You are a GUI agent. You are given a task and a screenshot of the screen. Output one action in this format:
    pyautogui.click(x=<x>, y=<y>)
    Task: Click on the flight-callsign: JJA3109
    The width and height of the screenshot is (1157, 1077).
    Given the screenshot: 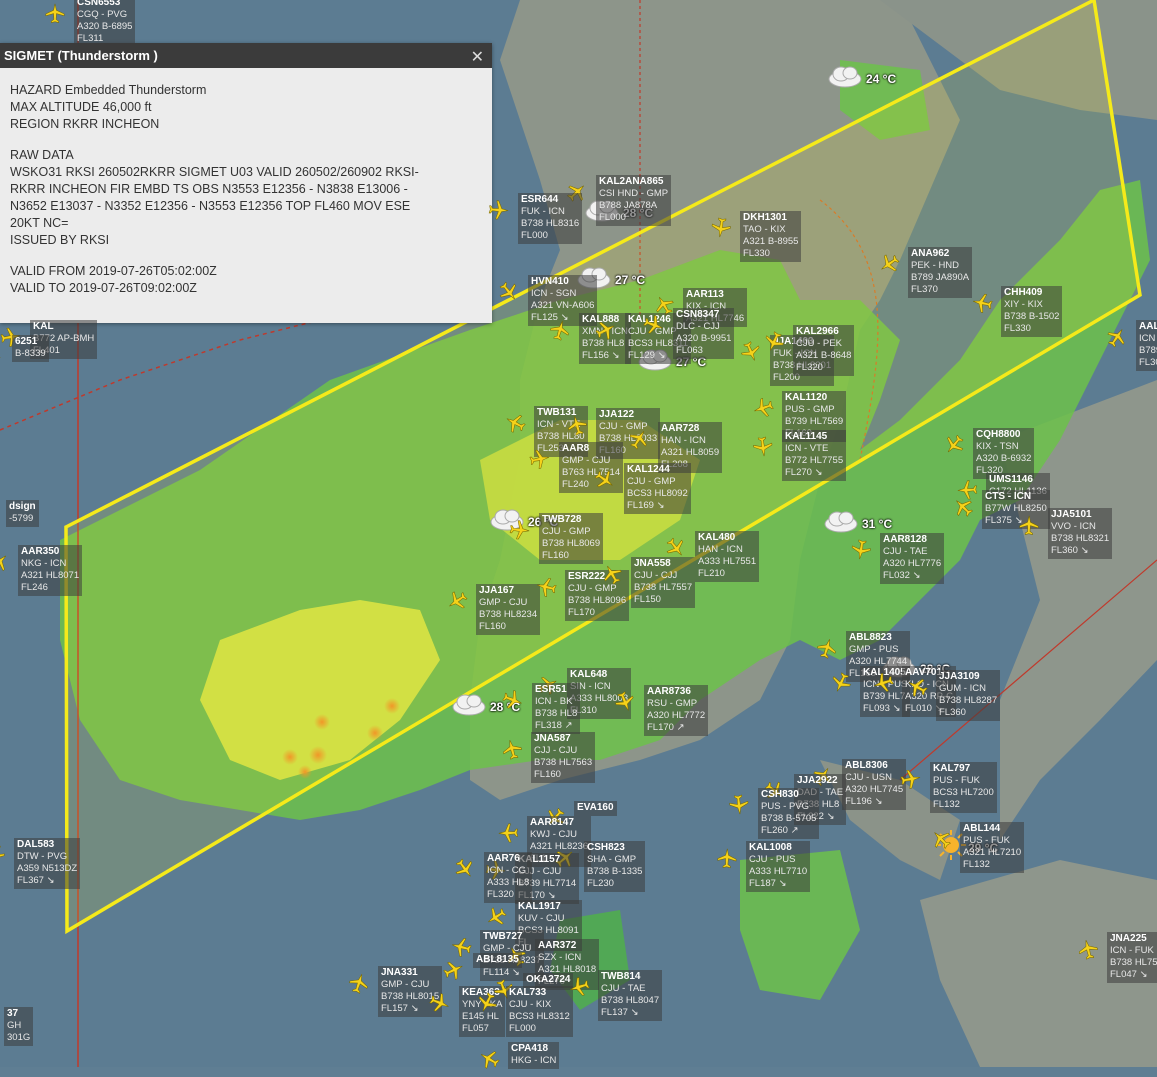 What is the action you would take?
    pyautogui.click(x=959, y=676)
    